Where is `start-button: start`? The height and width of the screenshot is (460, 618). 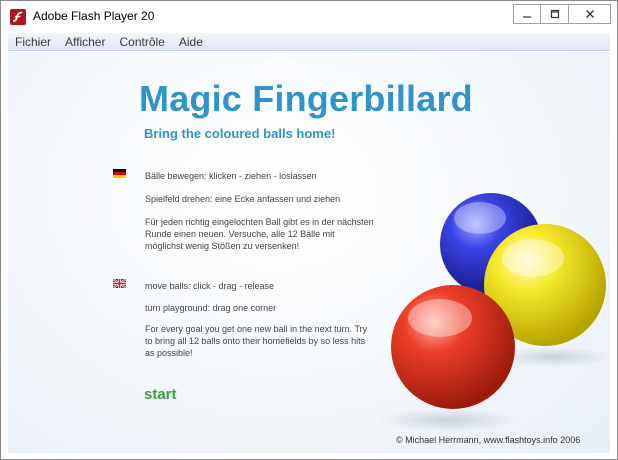
start-button: start is located at coordinates (160, 394).